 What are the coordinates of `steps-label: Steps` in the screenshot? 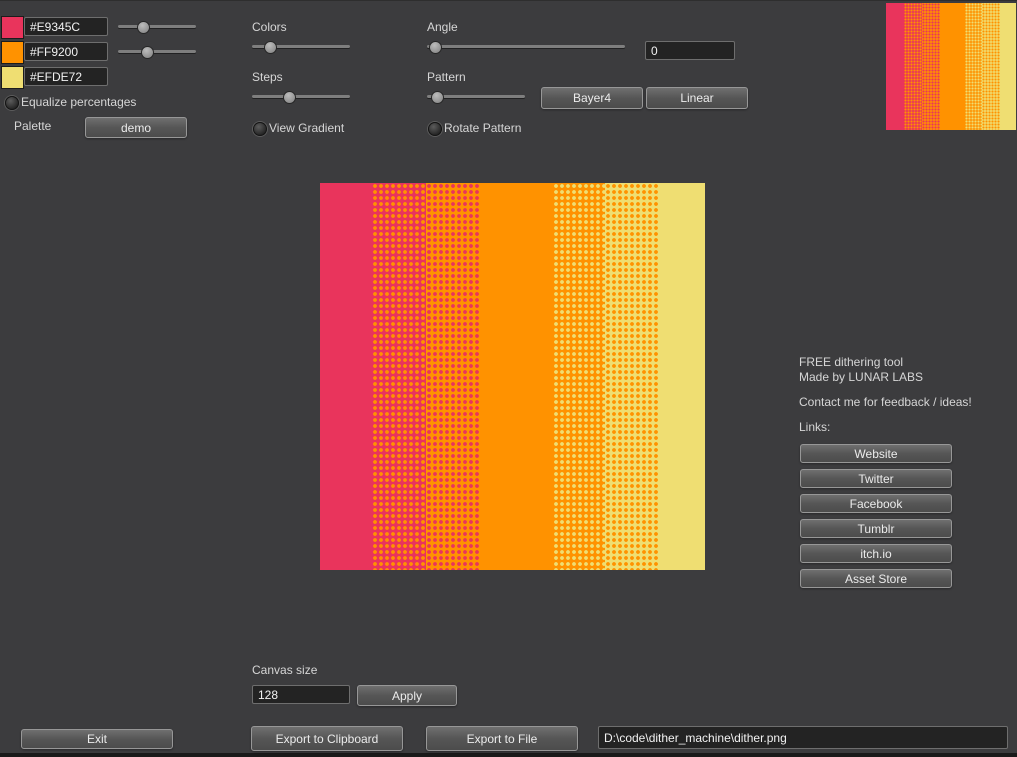 It's located at (267, 77).